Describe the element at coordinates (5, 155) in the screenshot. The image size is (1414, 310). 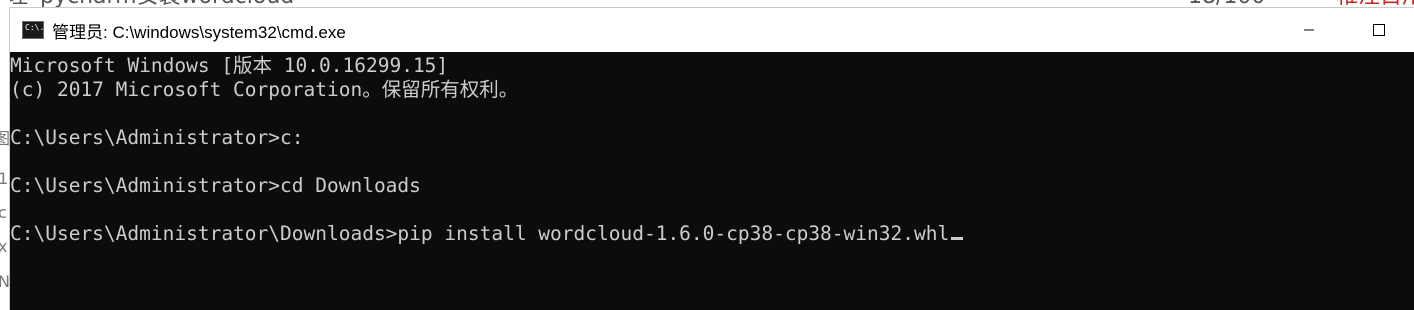
I see `background-page-left: 图 1 c x N` at that location.